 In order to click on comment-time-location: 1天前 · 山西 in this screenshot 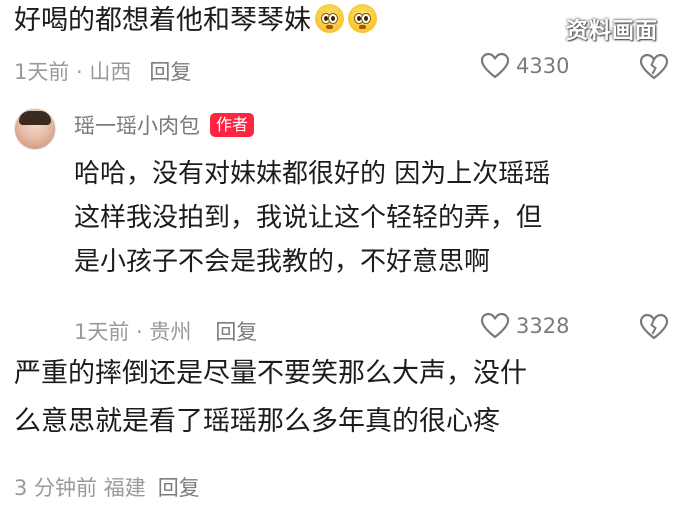, I will do `click(73, 72)`.